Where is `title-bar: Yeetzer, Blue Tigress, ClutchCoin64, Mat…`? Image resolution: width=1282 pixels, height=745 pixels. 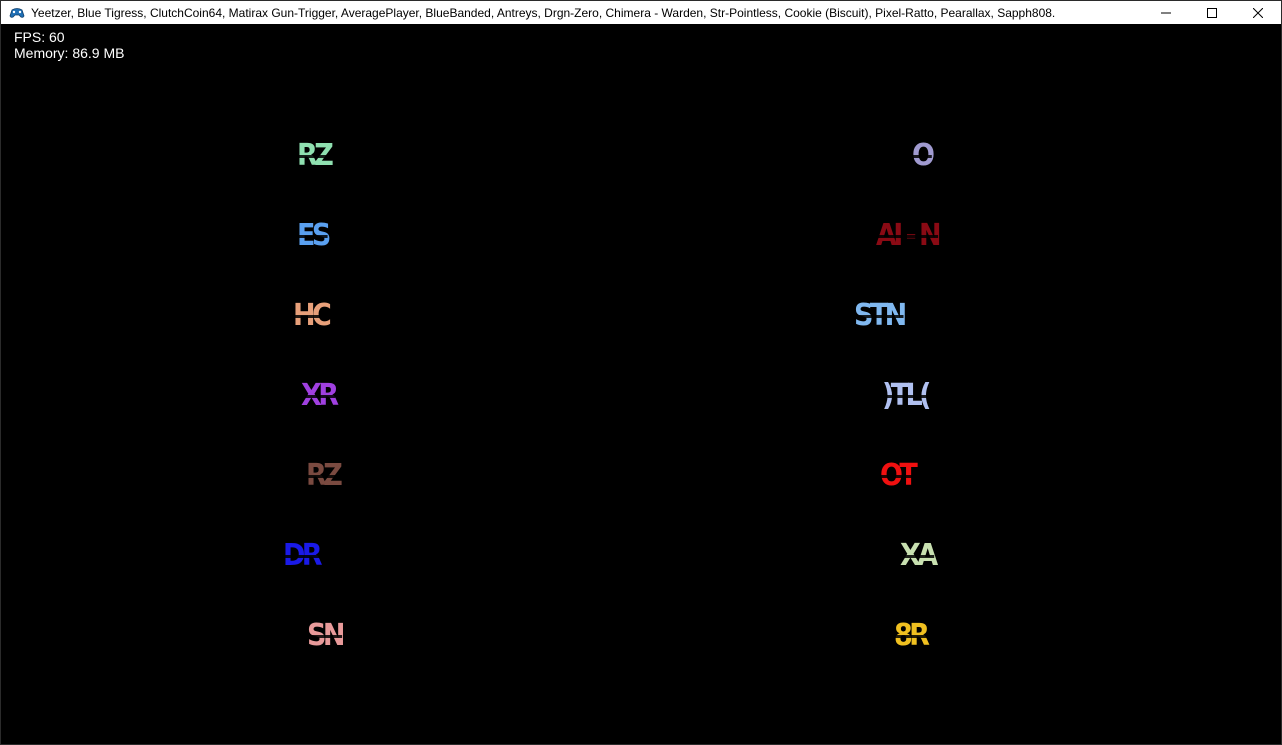 title-bar: Yeetzer, Blue Tigress, ClutchCoin64, Mat… is located at coordinates (641, 12).